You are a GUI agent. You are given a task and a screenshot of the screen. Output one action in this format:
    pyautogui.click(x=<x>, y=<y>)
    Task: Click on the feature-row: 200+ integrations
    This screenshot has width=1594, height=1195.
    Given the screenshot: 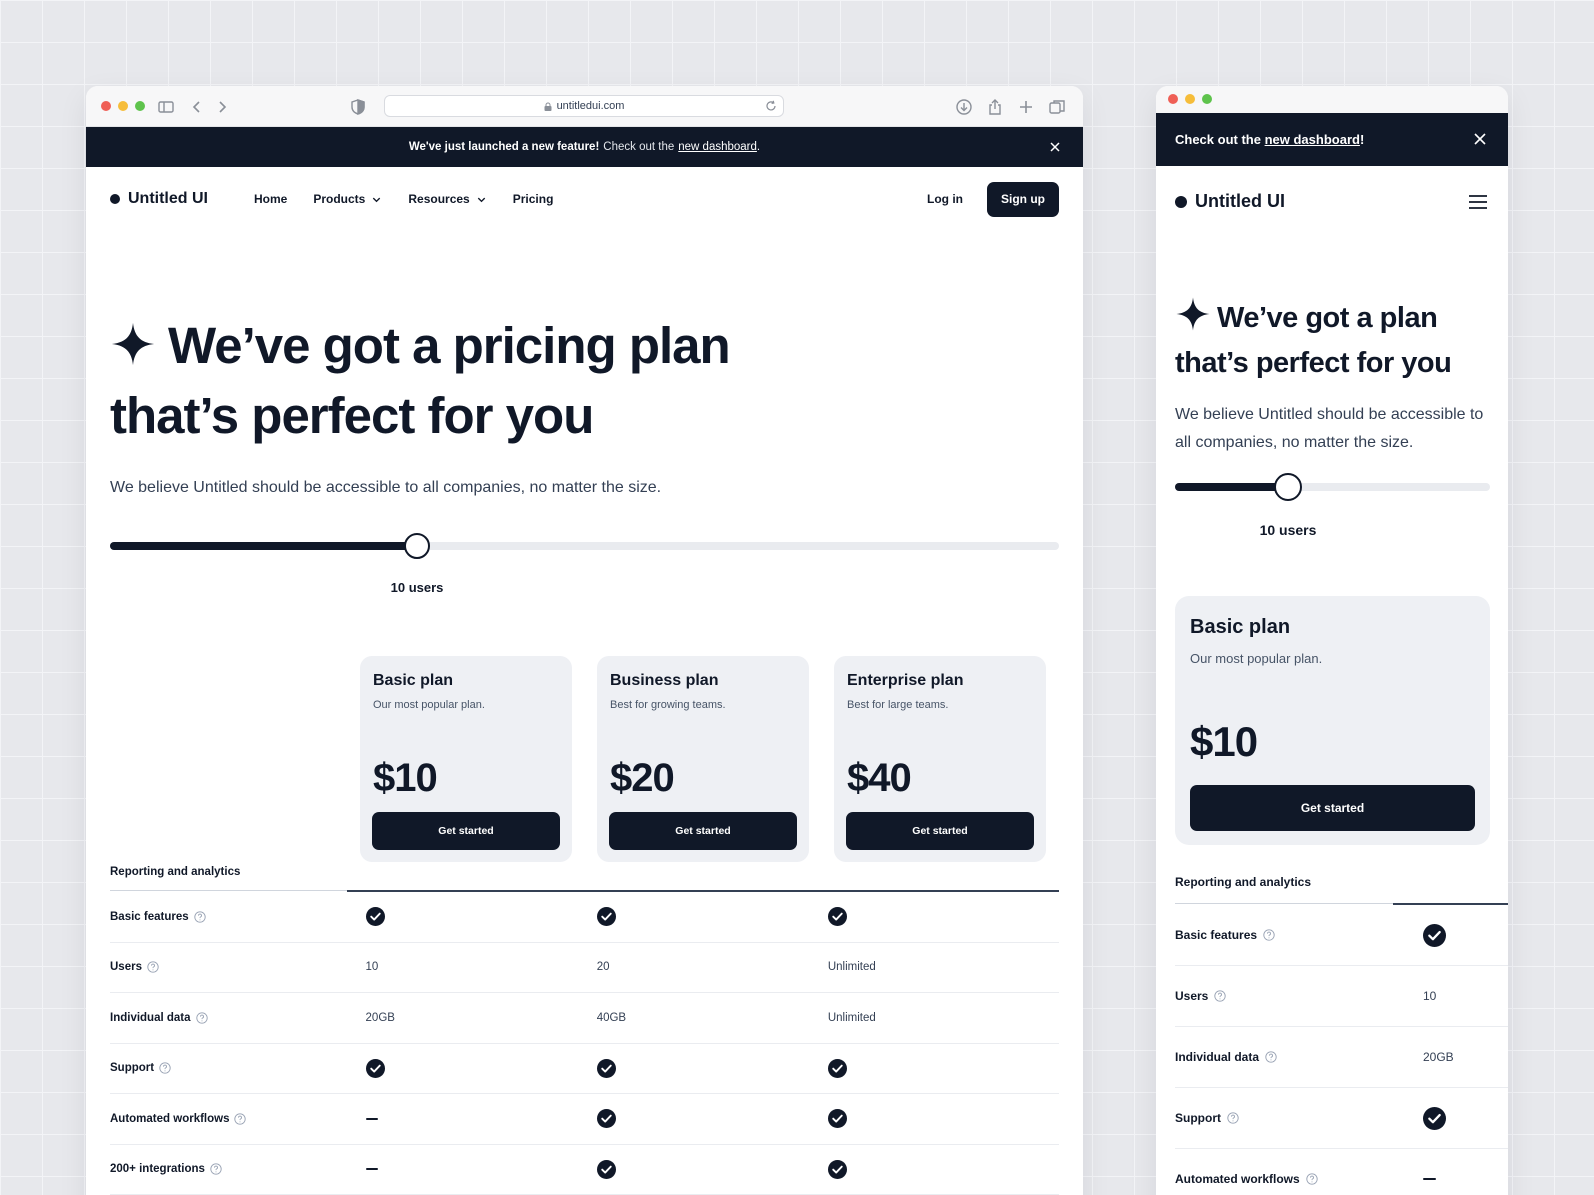 What is the action you would take?
    pyautogui.click(x=584, y=1170)
    